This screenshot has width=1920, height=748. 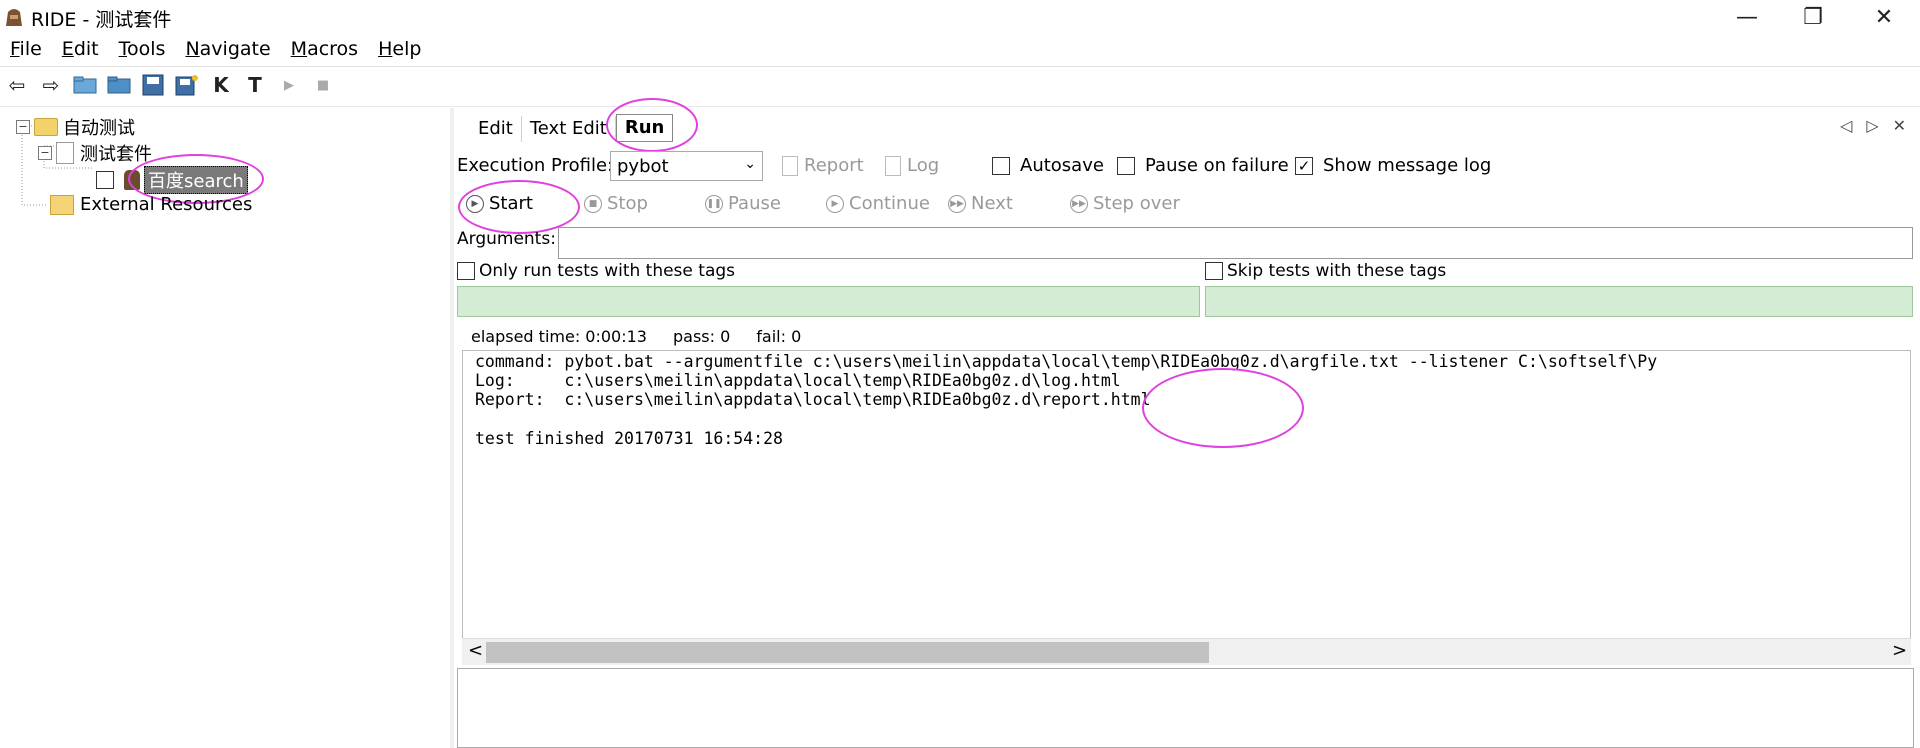 I want to click on toolbar-divider, so click(x=960, y=106).